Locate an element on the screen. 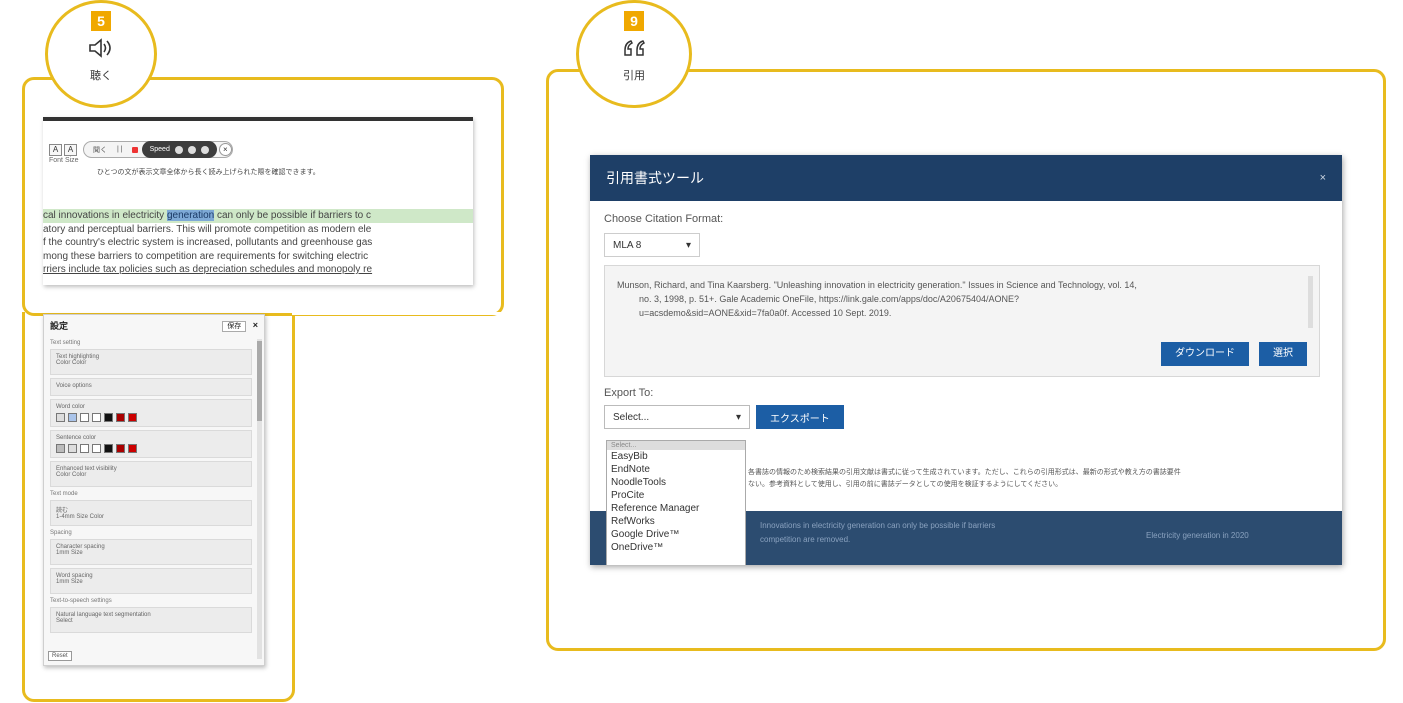 The image size is (1403, 703). scrollbar-thumb is located at coordinates (259, 381).